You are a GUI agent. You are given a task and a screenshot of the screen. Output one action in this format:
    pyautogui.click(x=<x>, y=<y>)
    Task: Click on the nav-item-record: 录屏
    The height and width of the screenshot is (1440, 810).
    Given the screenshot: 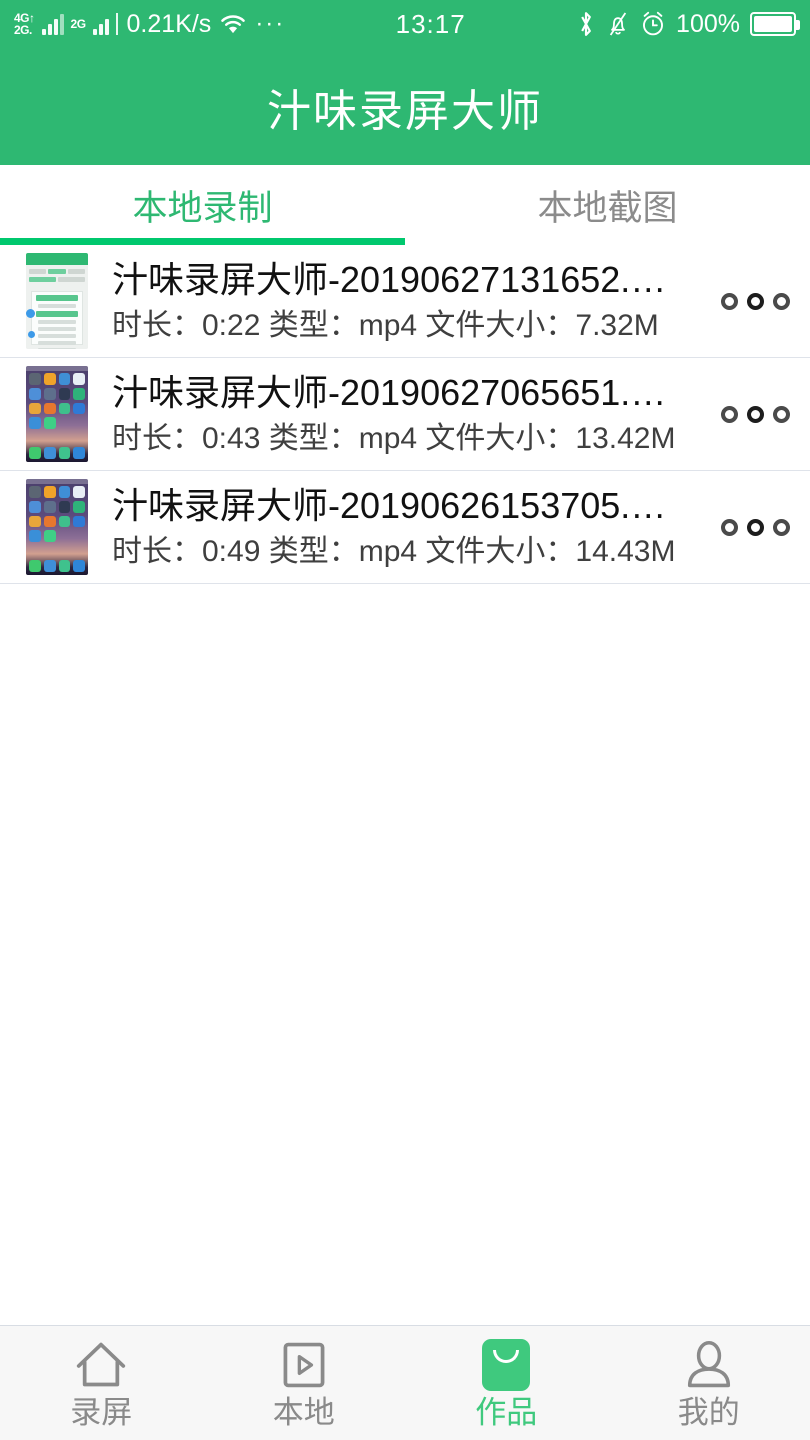 What is the action you would take?
    pyautogui.click(x=101, y=1383)
    